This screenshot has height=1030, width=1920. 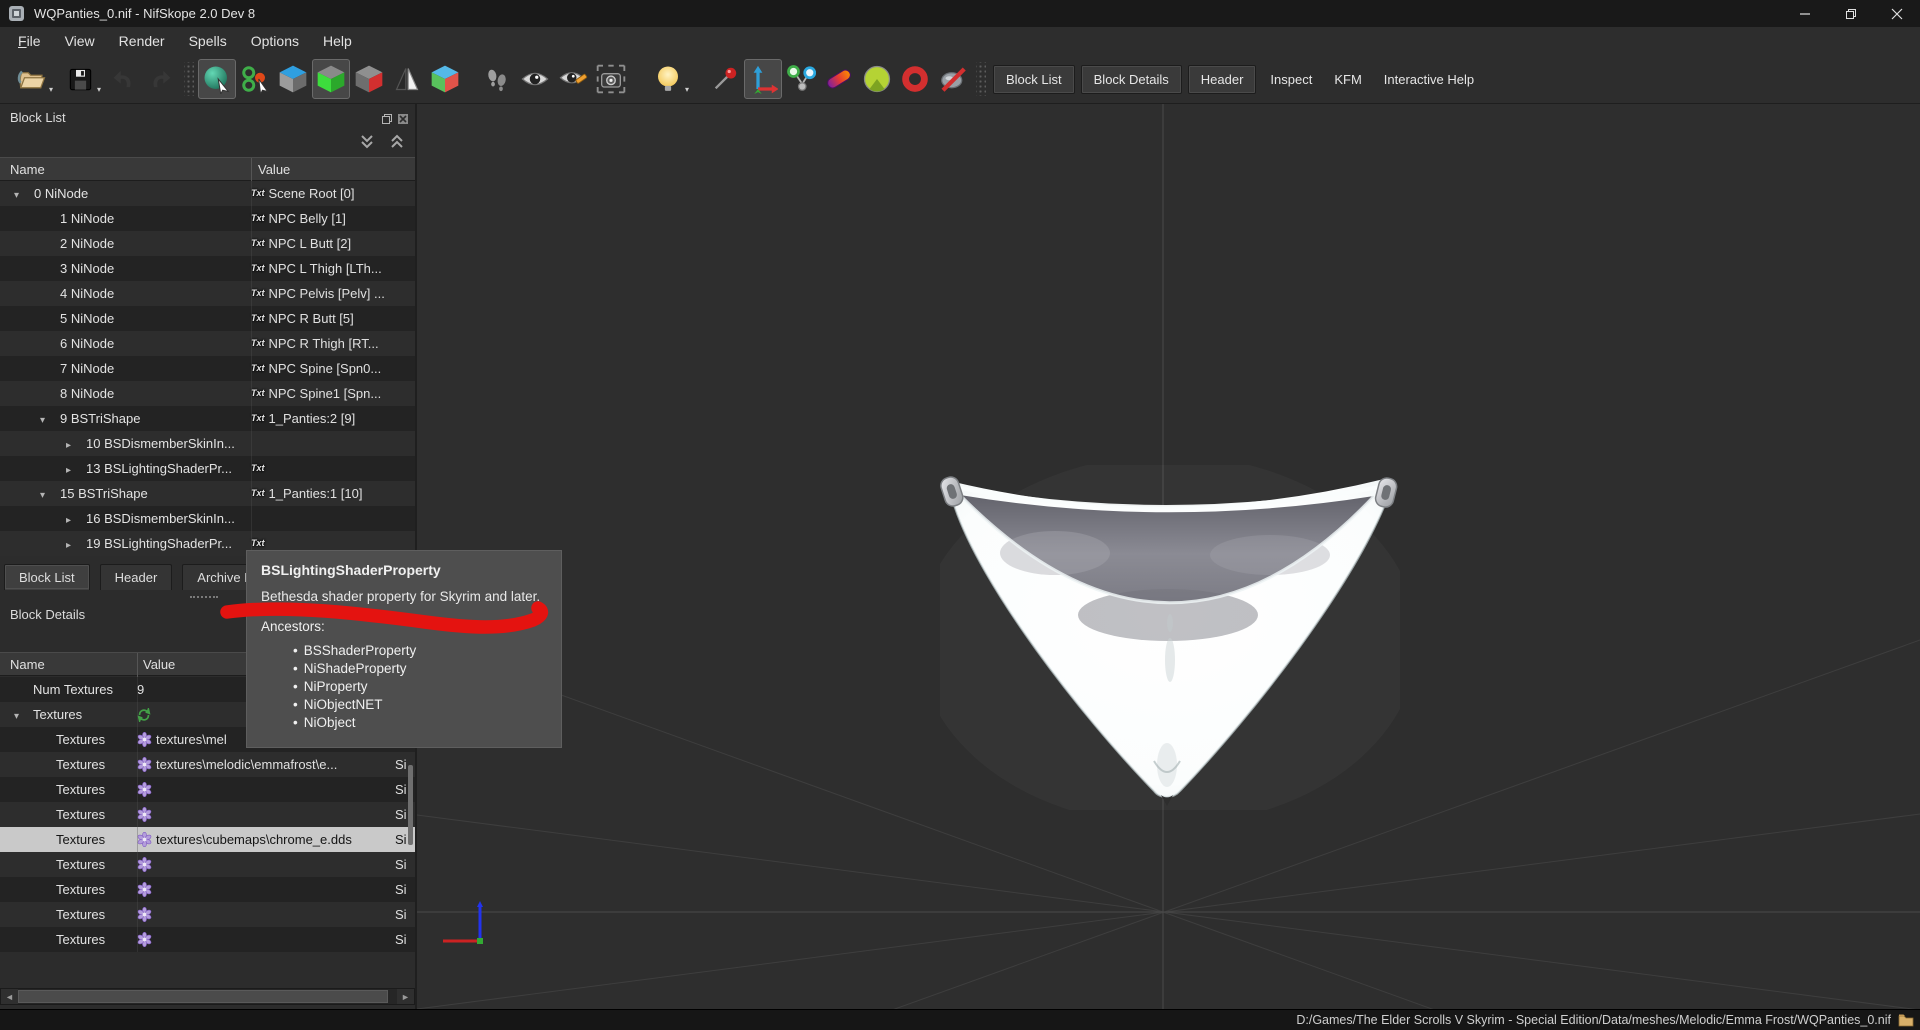 I want to click on dock-splitter-handle, so click(x=204, y=597).